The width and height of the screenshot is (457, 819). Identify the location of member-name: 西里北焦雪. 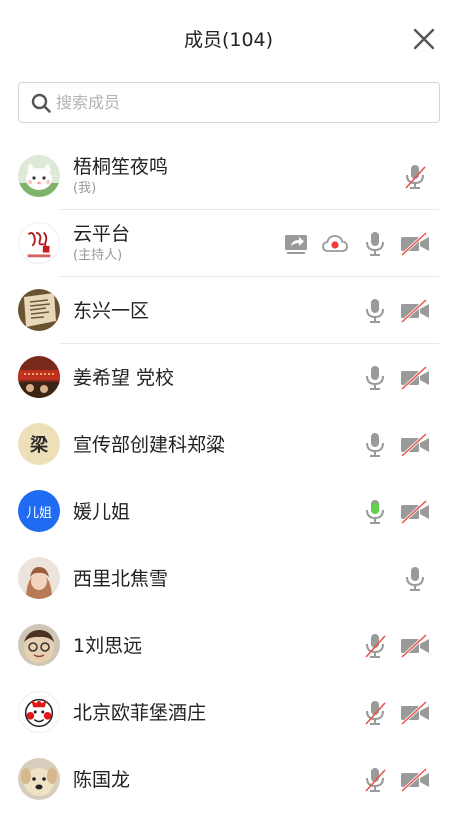
(121, 578).